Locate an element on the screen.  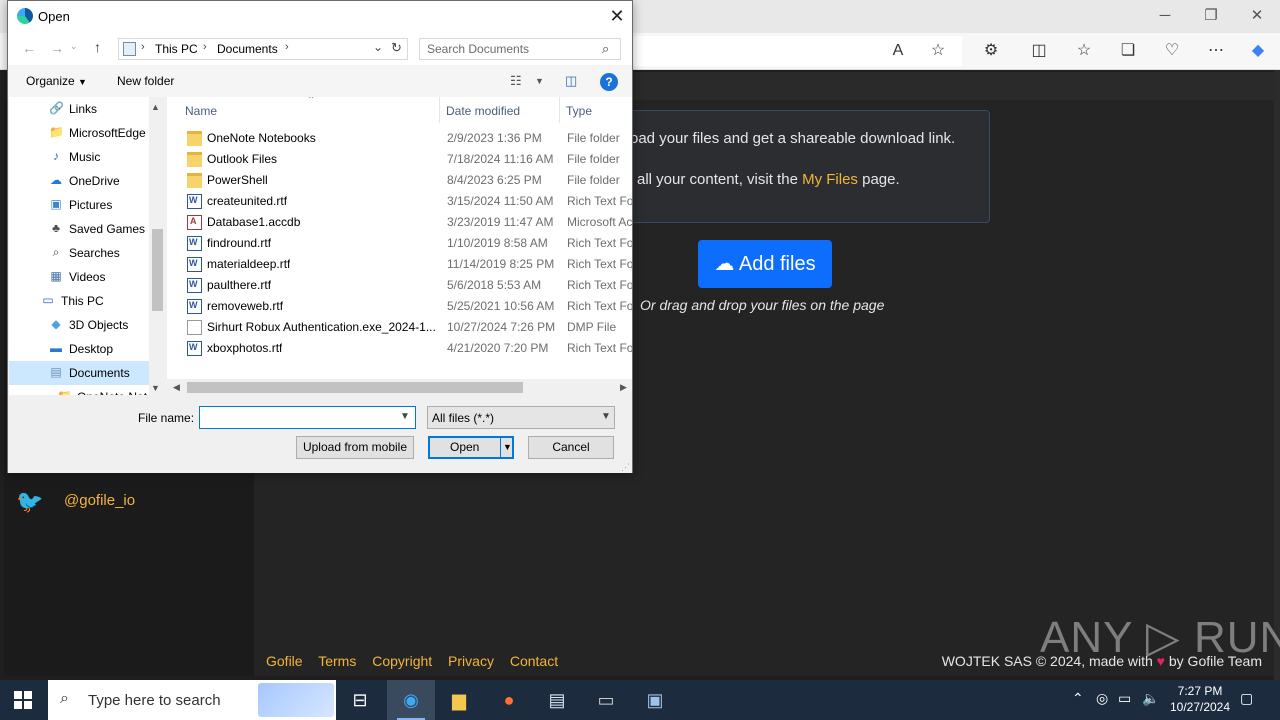
browser-essentials-icon: ♡ is located at coordinates (1172, 51).